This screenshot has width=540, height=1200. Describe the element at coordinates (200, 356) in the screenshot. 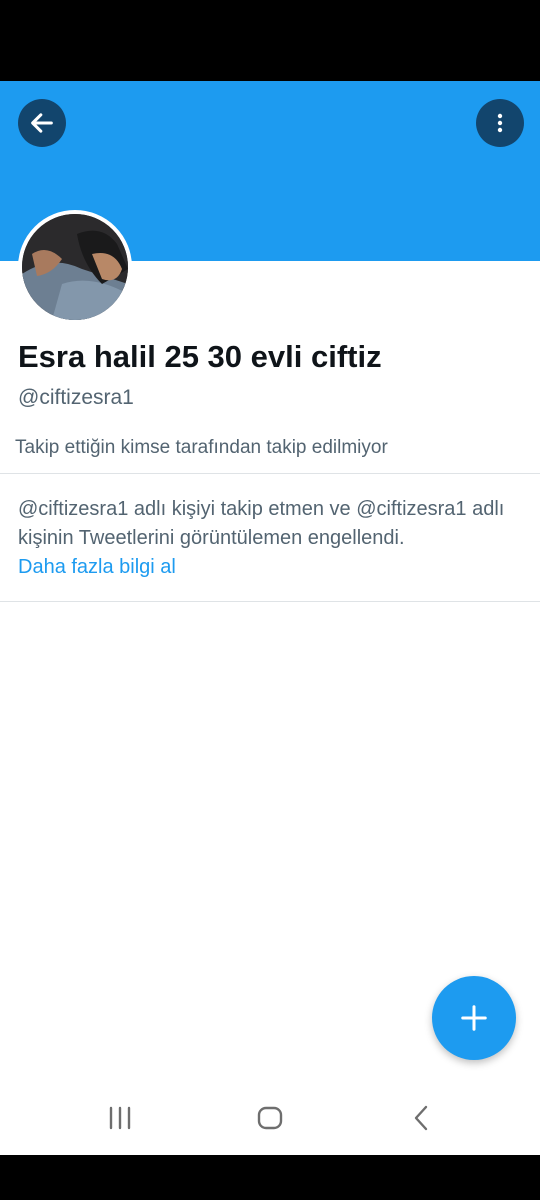

I see `display-name: Esra halil 25 30 evli ciftiz` at that location.